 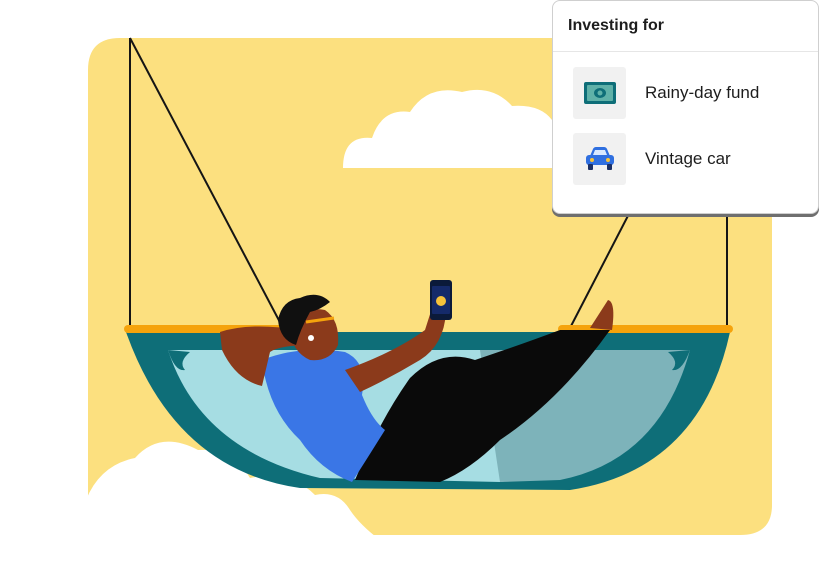 I want to click on goal-item-vintage-car: Vintage car, so click(x=688, y=159).